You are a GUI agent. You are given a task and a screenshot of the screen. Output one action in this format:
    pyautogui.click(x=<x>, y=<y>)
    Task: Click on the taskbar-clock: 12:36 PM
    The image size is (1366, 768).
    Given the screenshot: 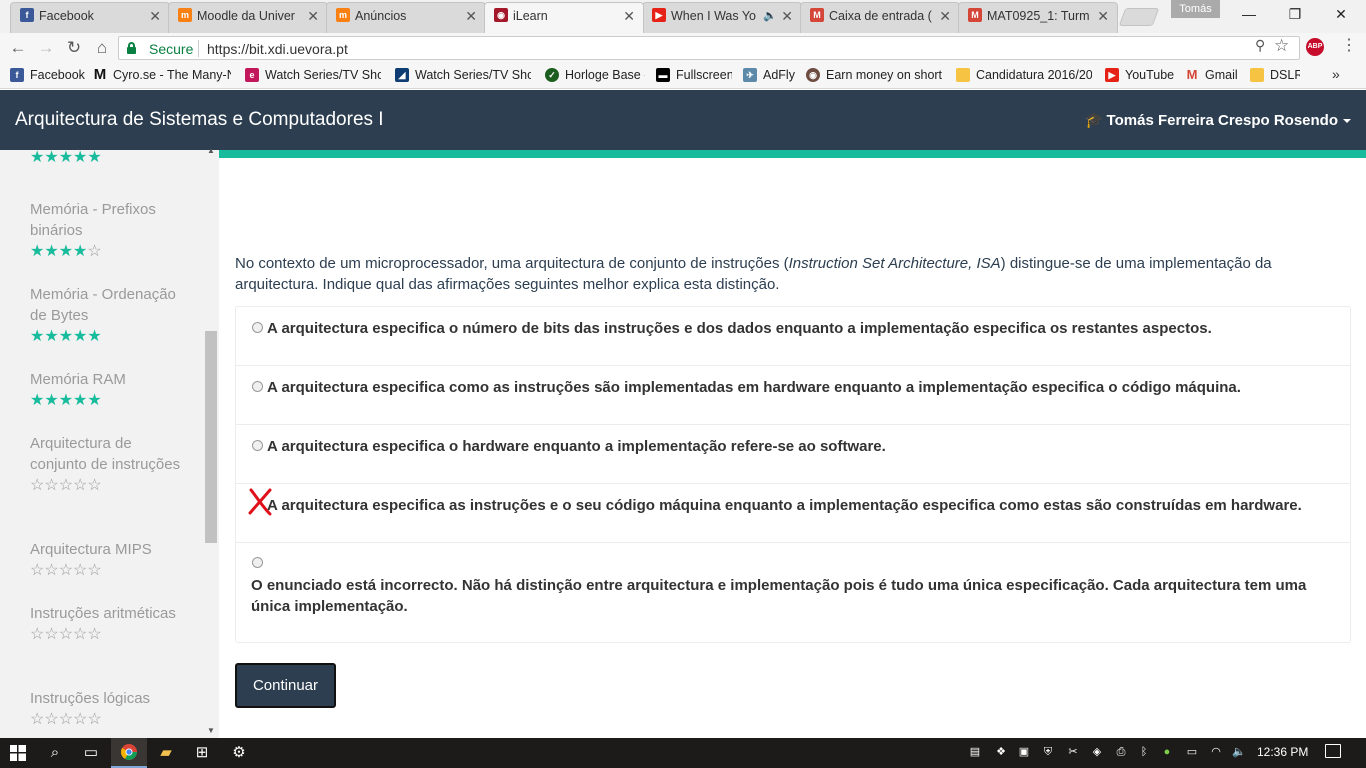 What is the action you would take?
    pyautogui.click(x=1282, y=752)
    